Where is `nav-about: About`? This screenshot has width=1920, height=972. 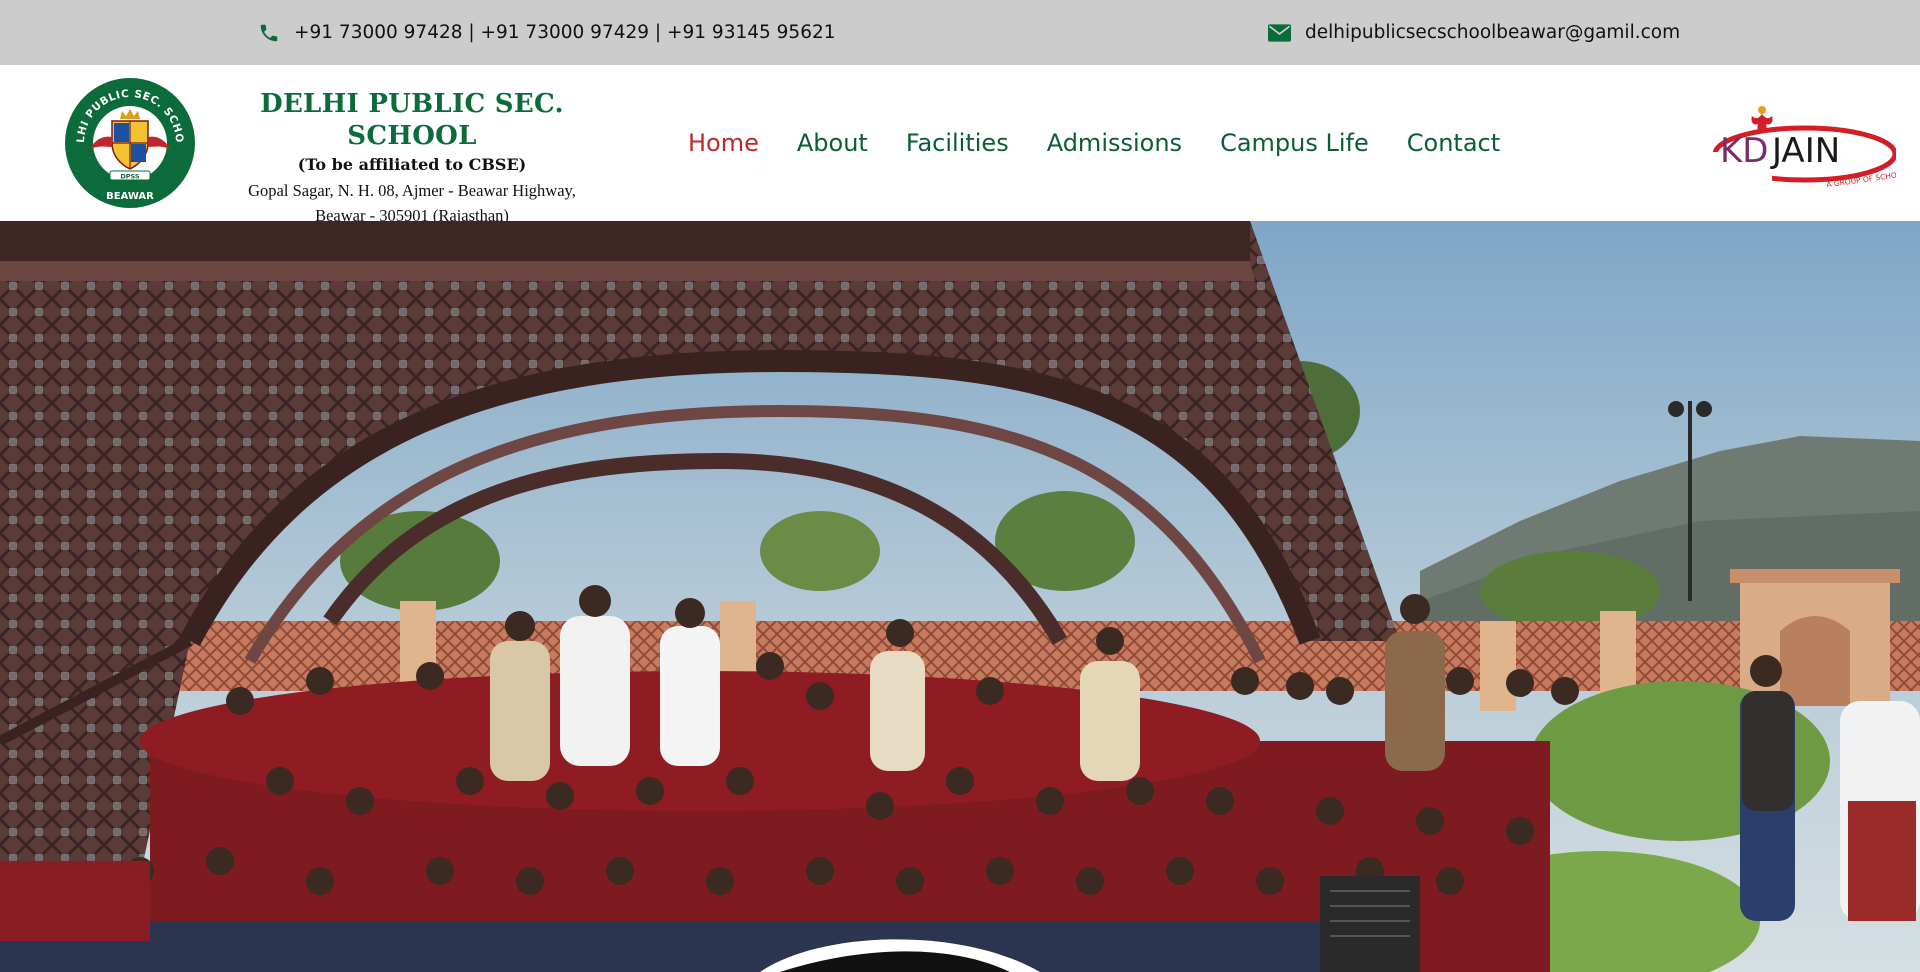 nav-about: About is located at coordinates (832, 143).